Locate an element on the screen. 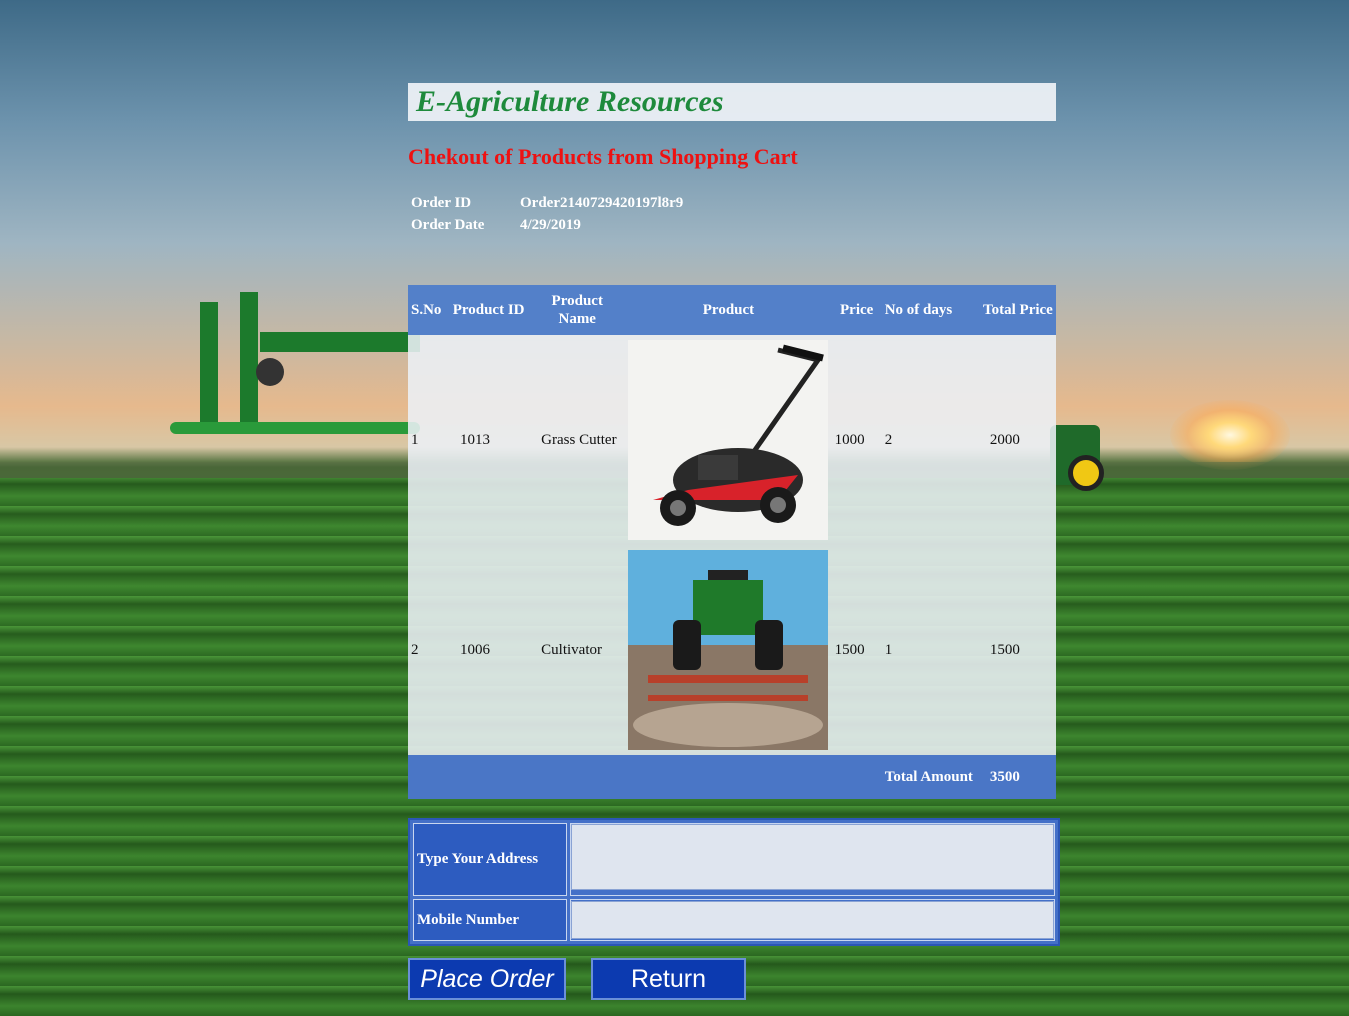  background-tractor is located at coordinates (1077, 458).